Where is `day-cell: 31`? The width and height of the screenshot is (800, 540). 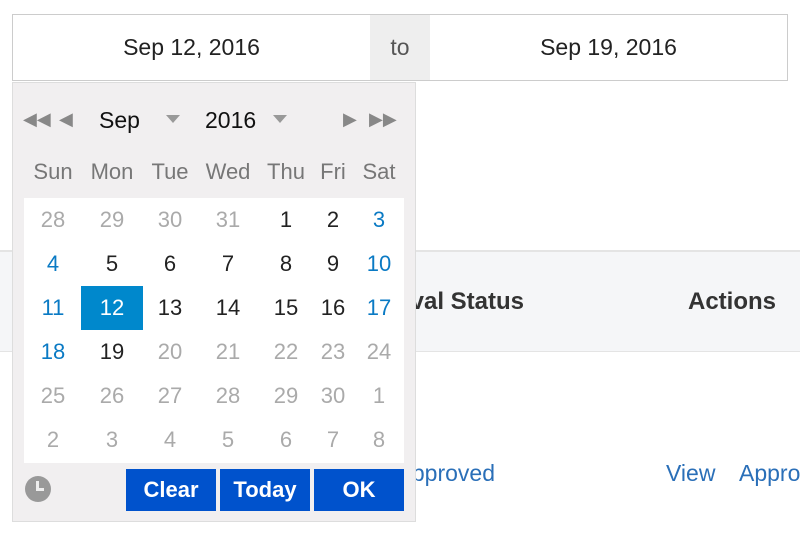
day-cell: 31 is located at coordinates (228, 220).